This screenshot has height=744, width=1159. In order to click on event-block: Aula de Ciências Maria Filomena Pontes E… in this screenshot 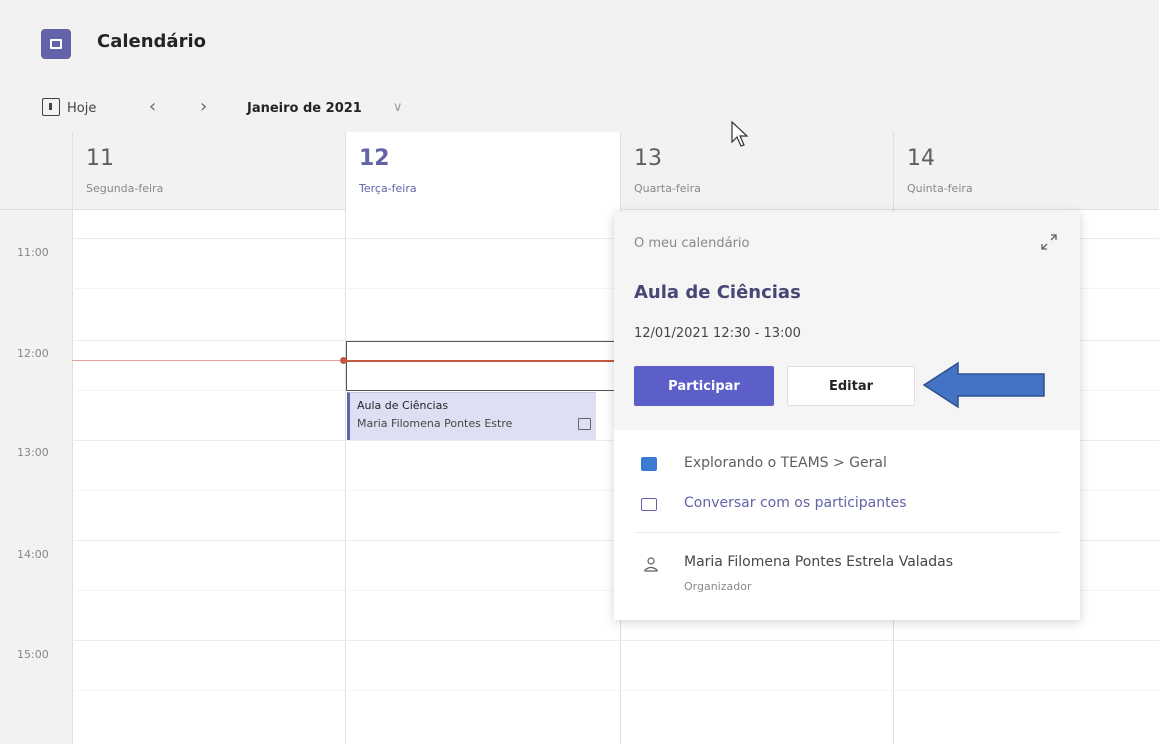, I will do `click(471, 416)`.